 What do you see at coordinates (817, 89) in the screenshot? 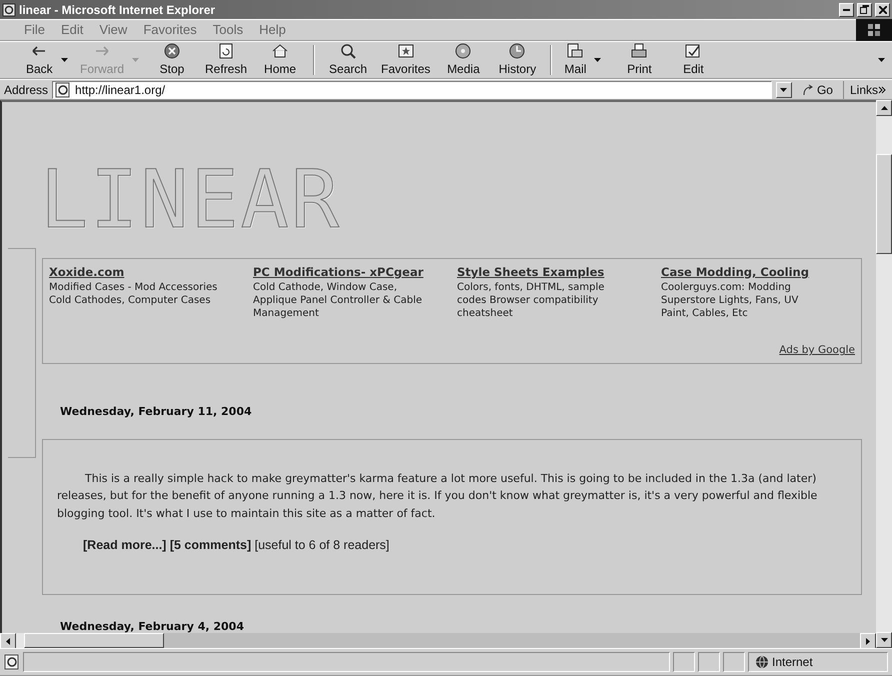
I see `go-button: Go` at bounding box center [817, 89].